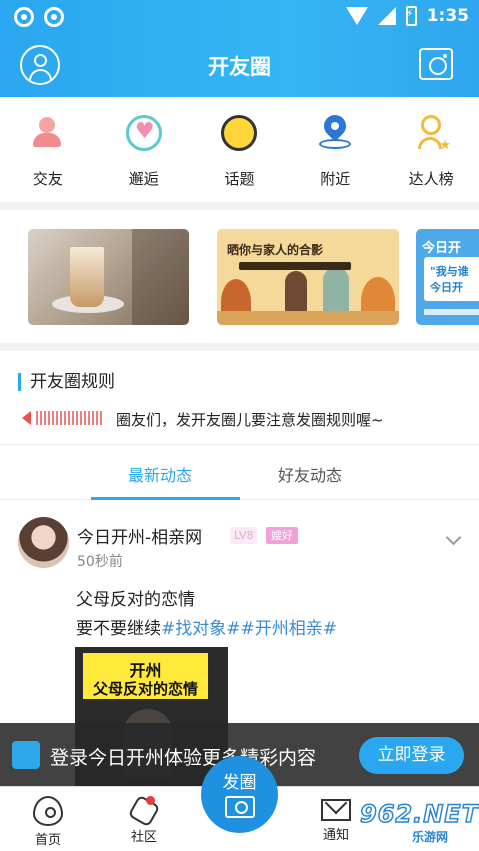 The image size is (479, 851). What do you see at coordinates (183, 758) in the screenshot?
I see `login-prompt-text: 登录今日开州体验更多精彩内容` at bounding box center [183, 758].